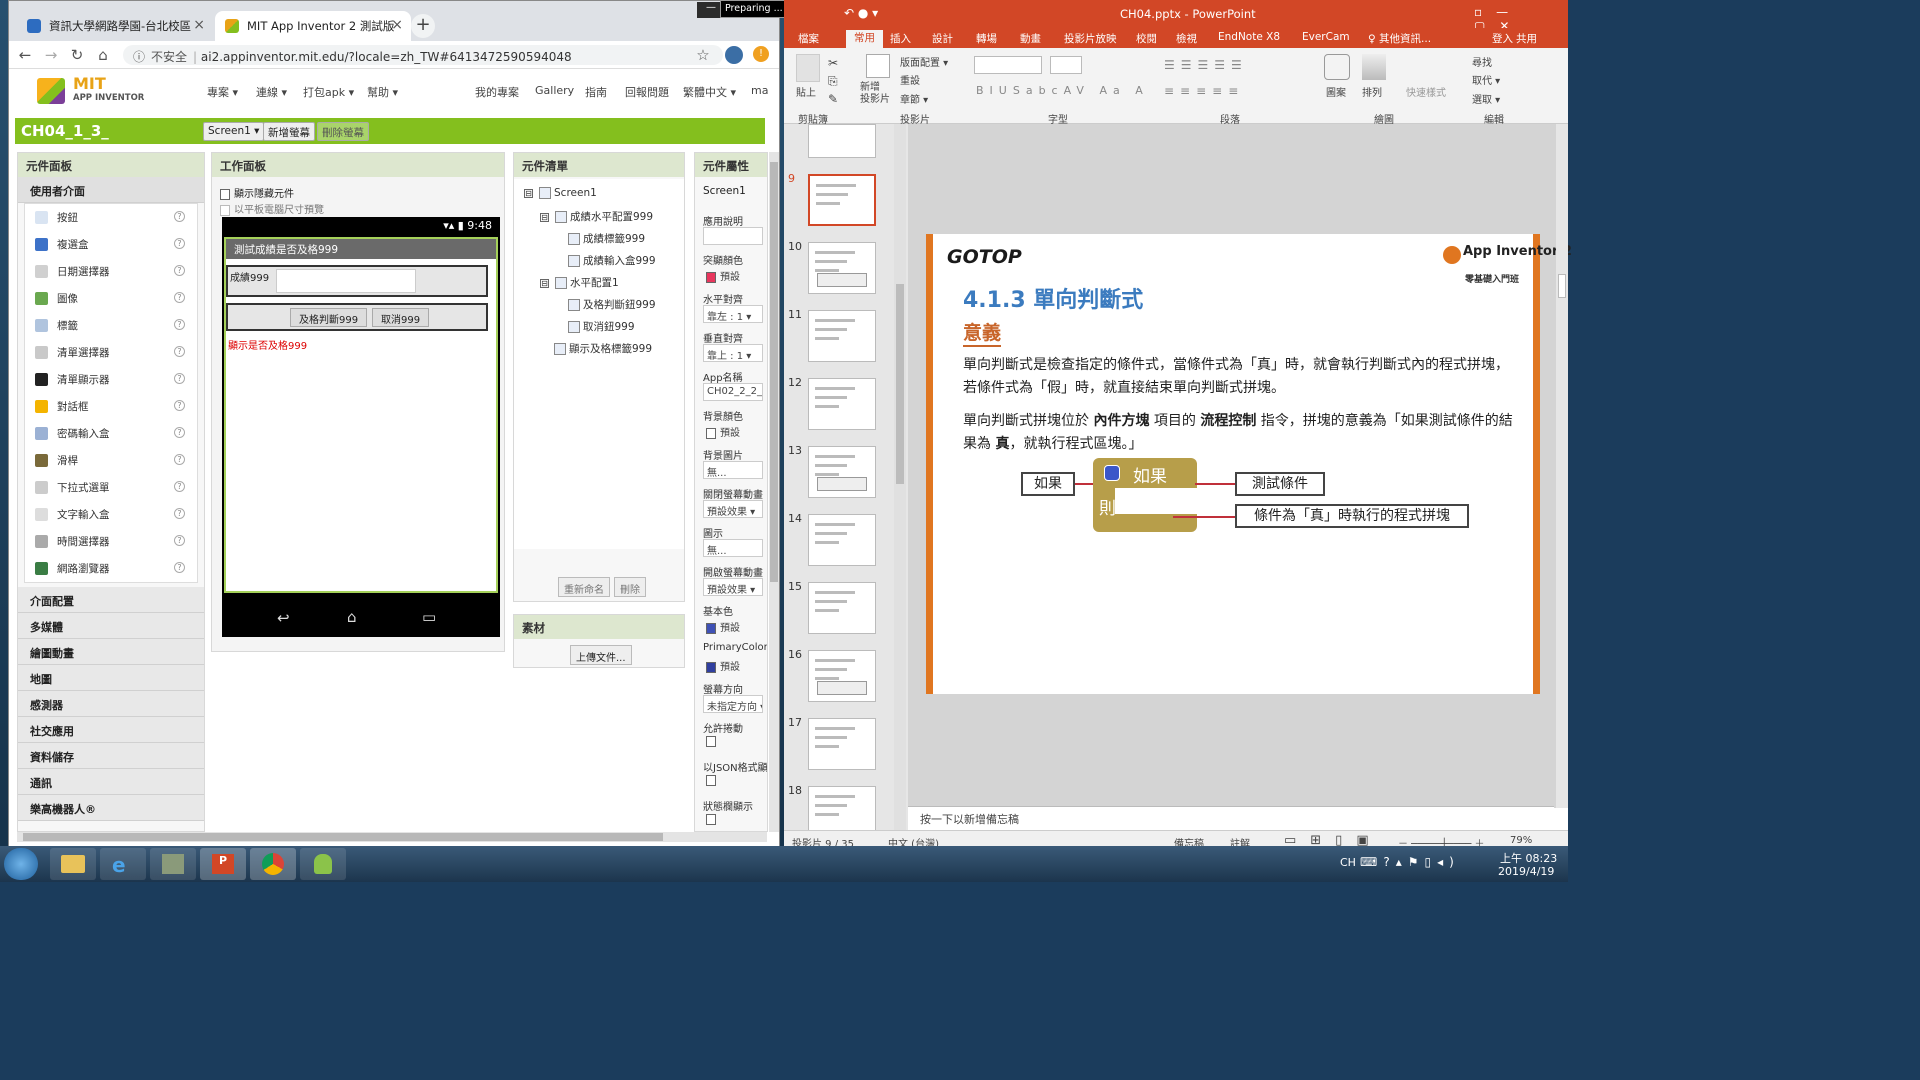  What do you see at coordinates (103, 55) in the screenshot?
I see `home-icon: ⌂` at bounding box center [103, 55].